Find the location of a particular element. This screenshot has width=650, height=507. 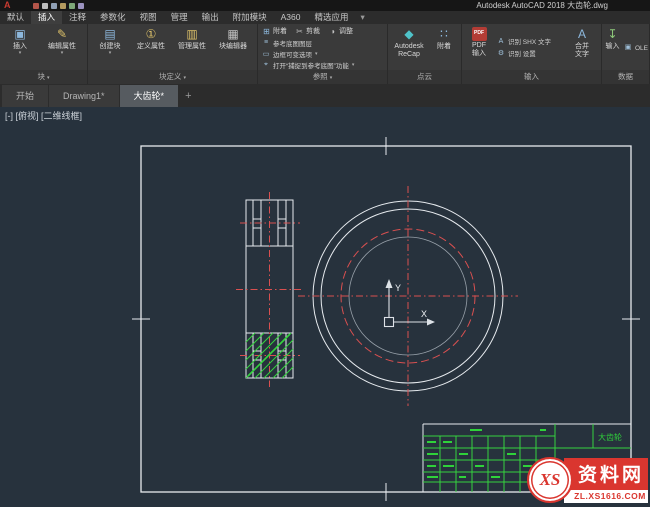

point-cloud-icon: ∷ is located at coordinates (444, 33).